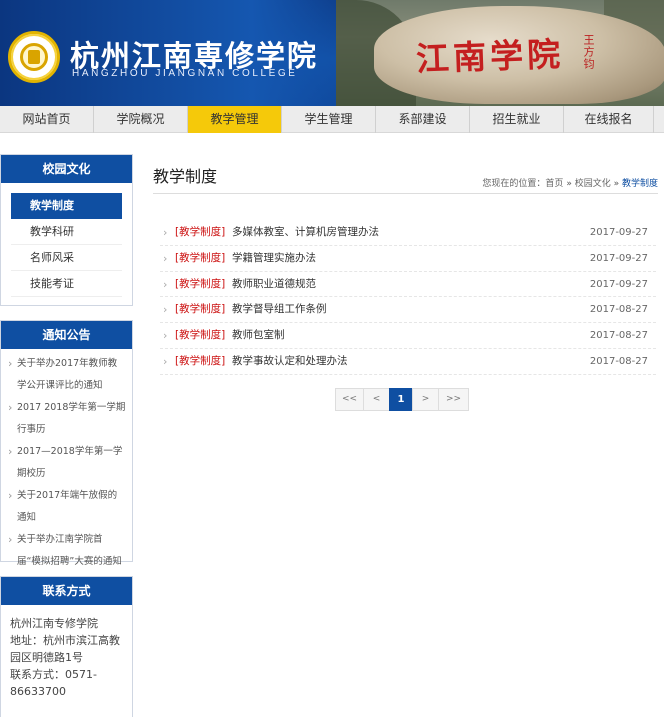 This screenshot has width=664, height=717. What do you see at coordinates (66, 335) in the screenshot?
I see `sidebar-notice-title: 通知公告` at bounding box center [66, 335].